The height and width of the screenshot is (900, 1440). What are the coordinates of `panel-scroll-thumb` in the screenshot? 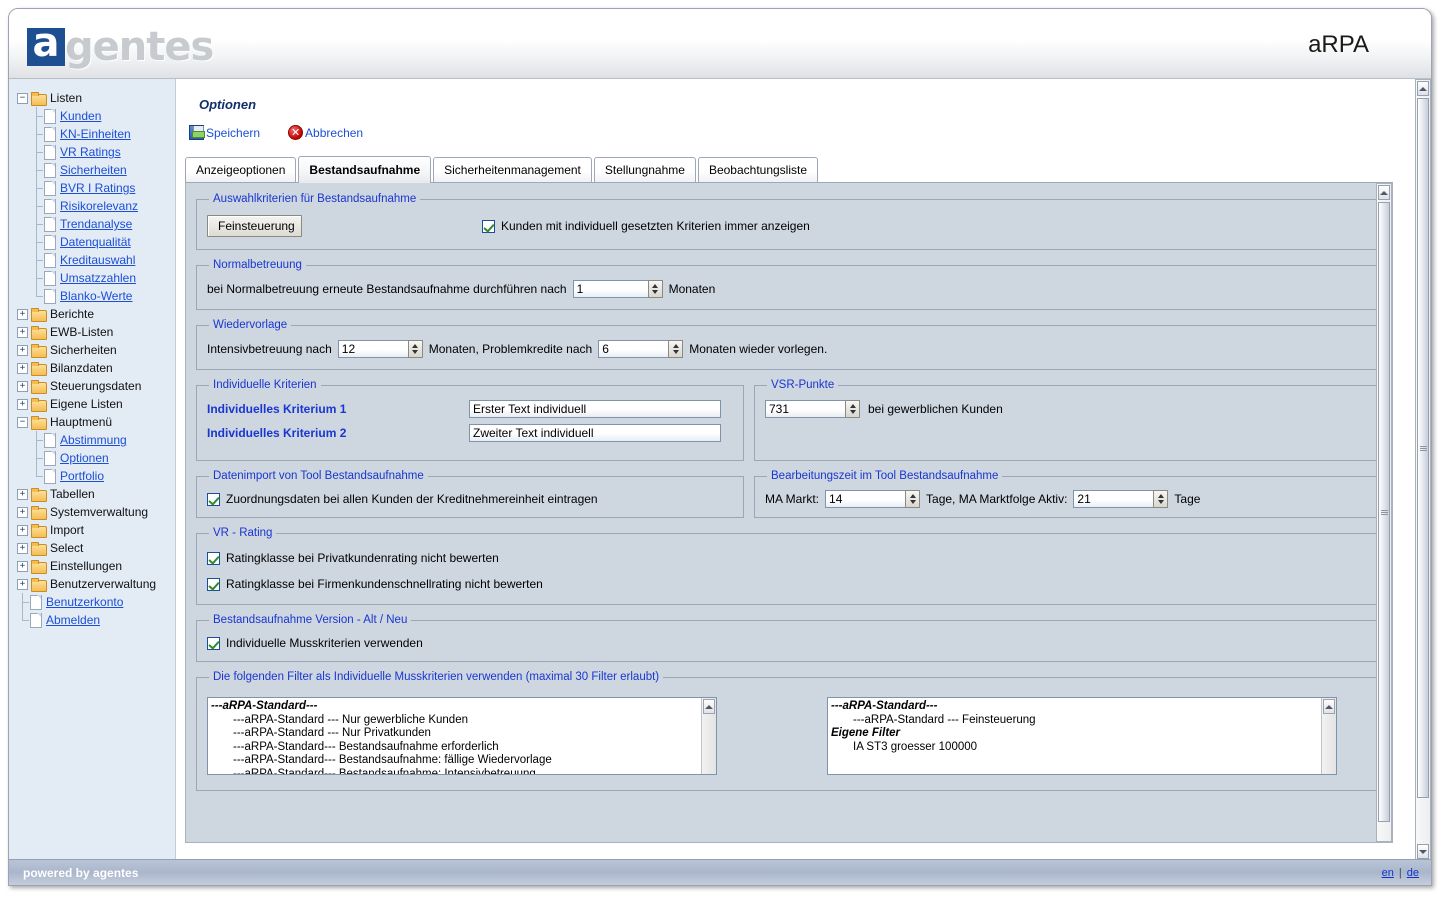 It's located at (1384, 512).